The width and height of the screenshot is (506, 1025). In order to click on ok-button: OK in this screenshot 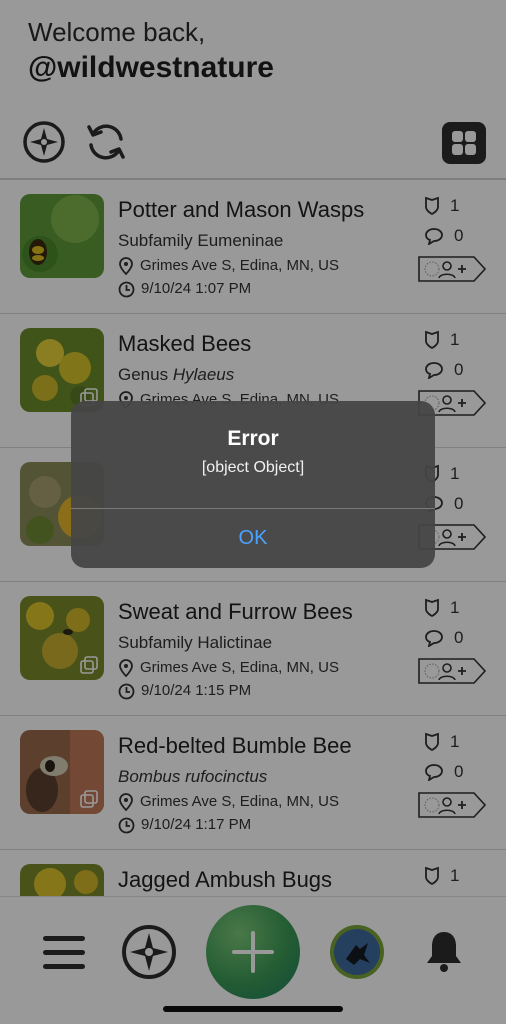, I will do `click(253, 538)`.